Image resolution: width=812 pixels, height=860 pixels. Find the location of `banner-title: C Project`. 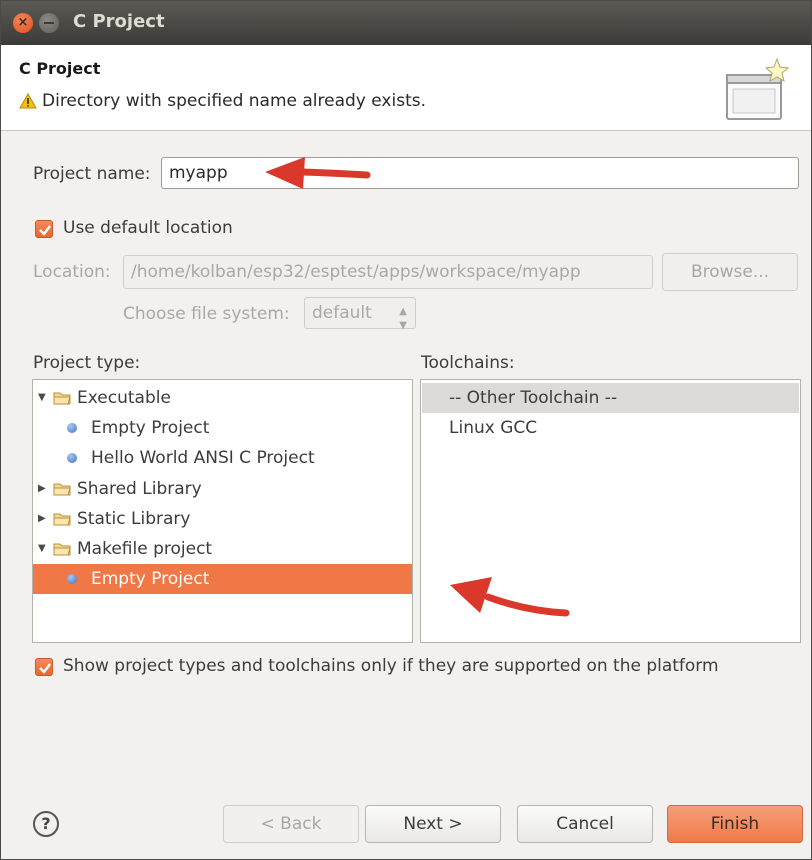

banner-title: C Project is located at coordinates (60, 68).